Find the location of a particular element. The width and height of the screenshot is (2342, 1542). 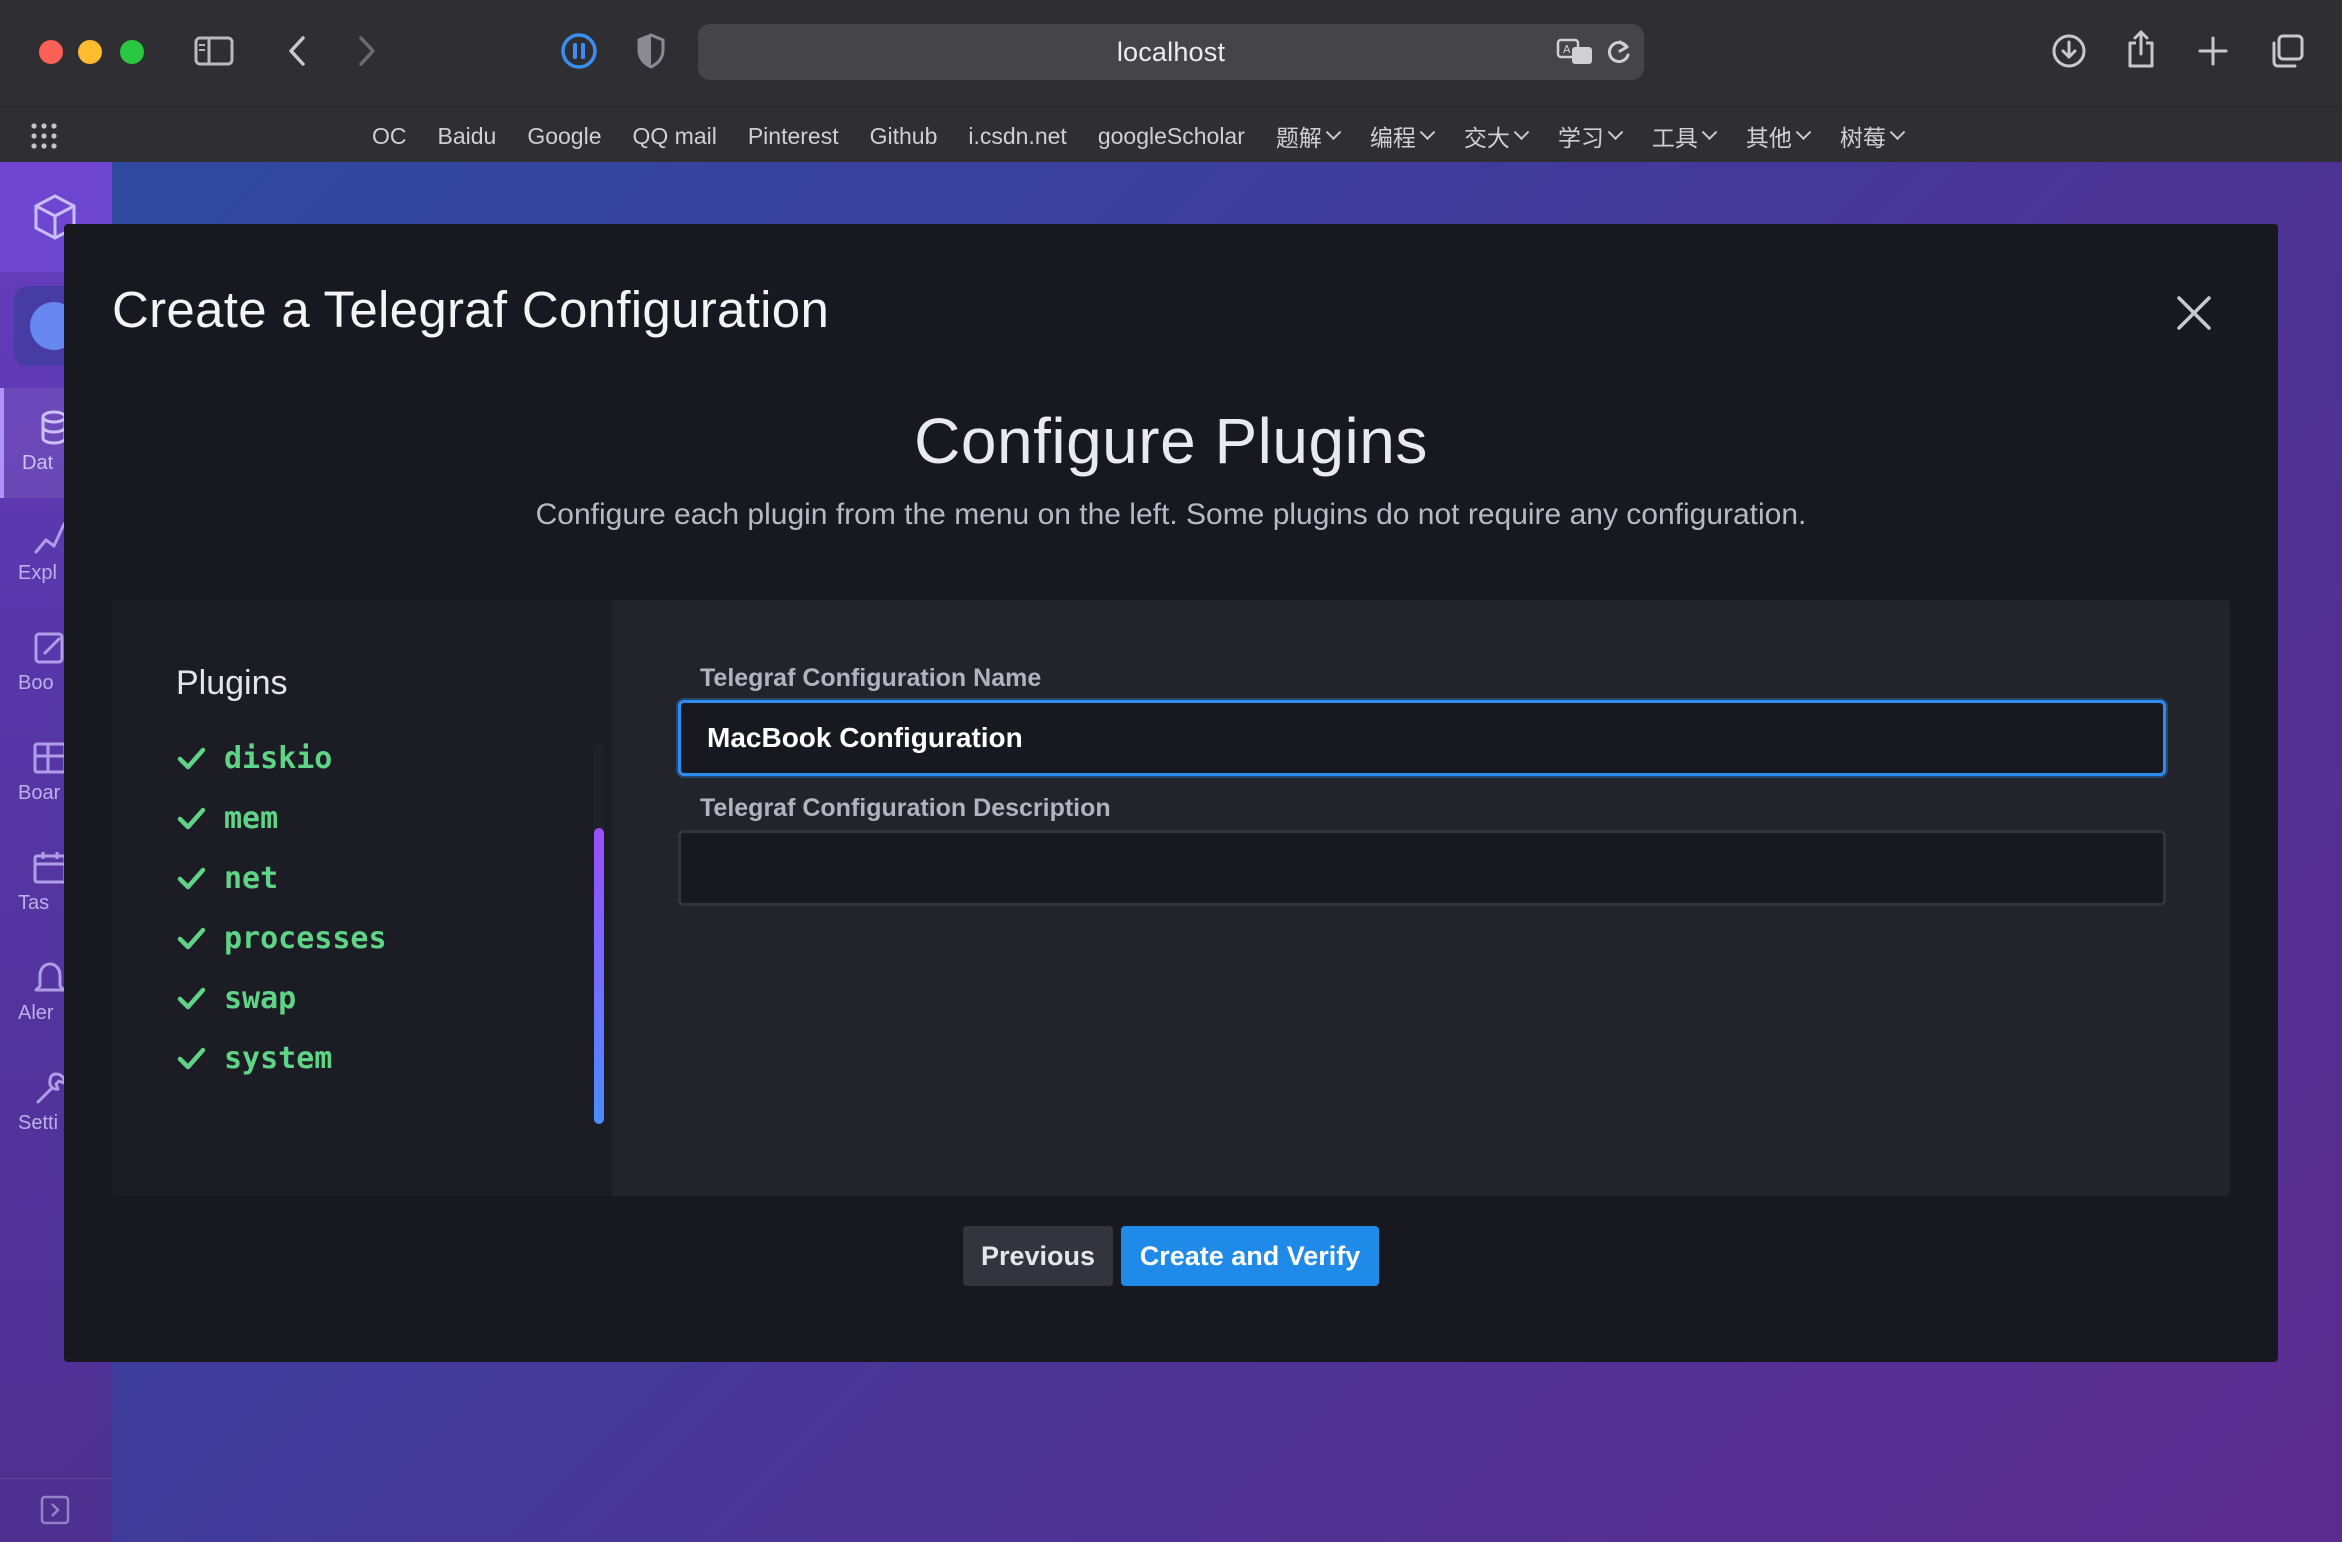

bookmark-label: Baidu is located at coordinates (467, 135).